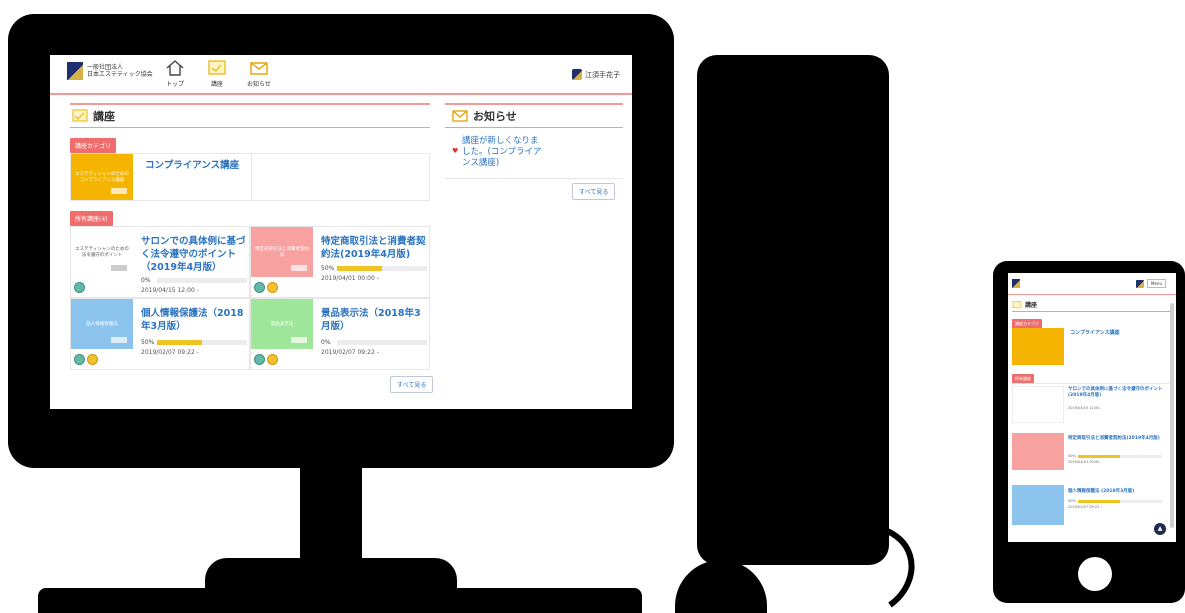 This screenshot has width=1185, height=613. What do you see at coordinates (721, 586) in the screenshot?
I see `computer-mouse` at bounding box center [721, 586].